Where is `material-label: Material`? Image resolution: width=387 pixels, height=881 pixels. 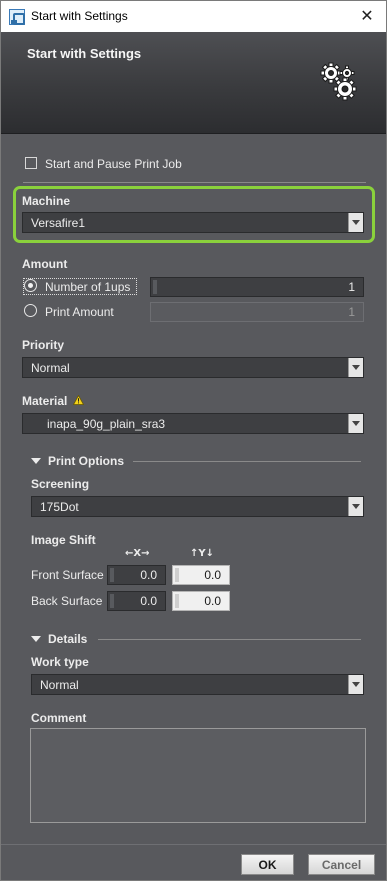 material-label: Material is located at coordinates (45, 401).